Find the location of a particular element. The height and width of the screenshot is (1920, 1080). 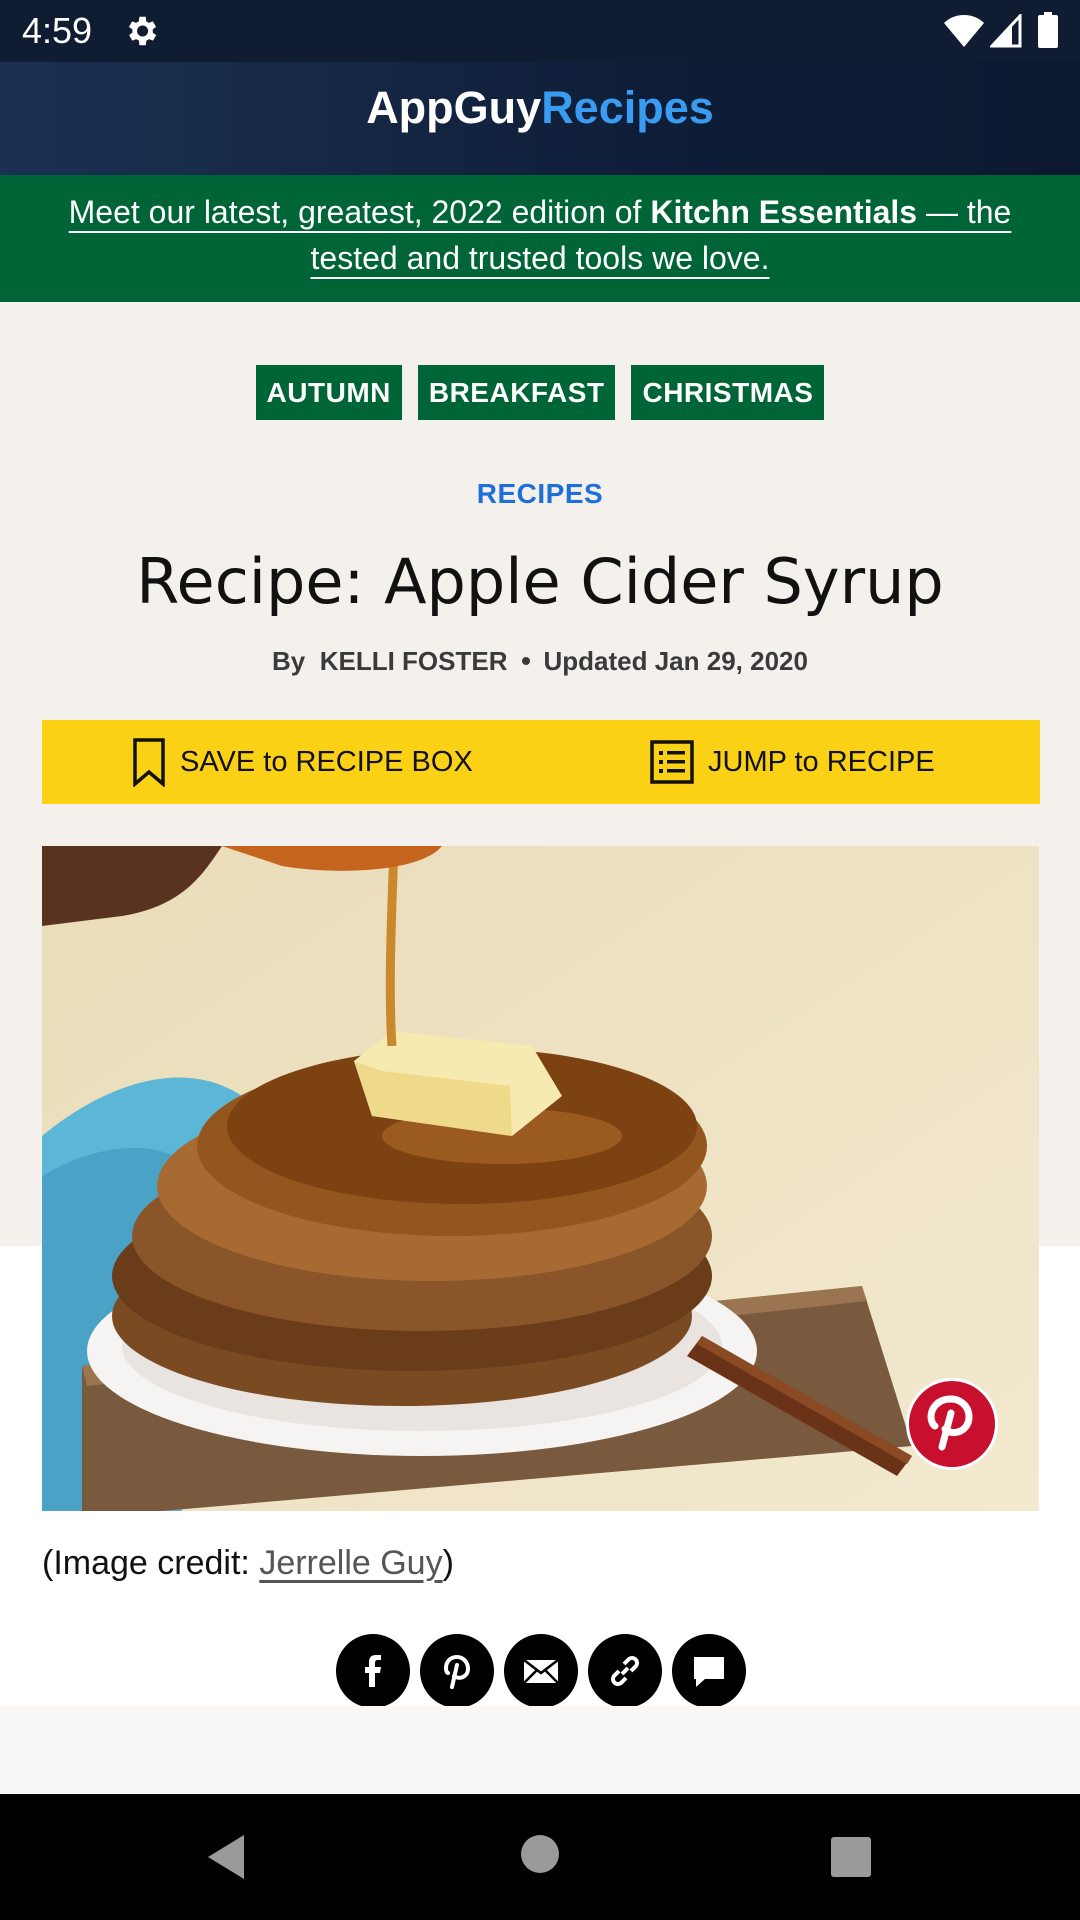

app-bar: AppGuyRecipes is located at coordinates (540, 118).